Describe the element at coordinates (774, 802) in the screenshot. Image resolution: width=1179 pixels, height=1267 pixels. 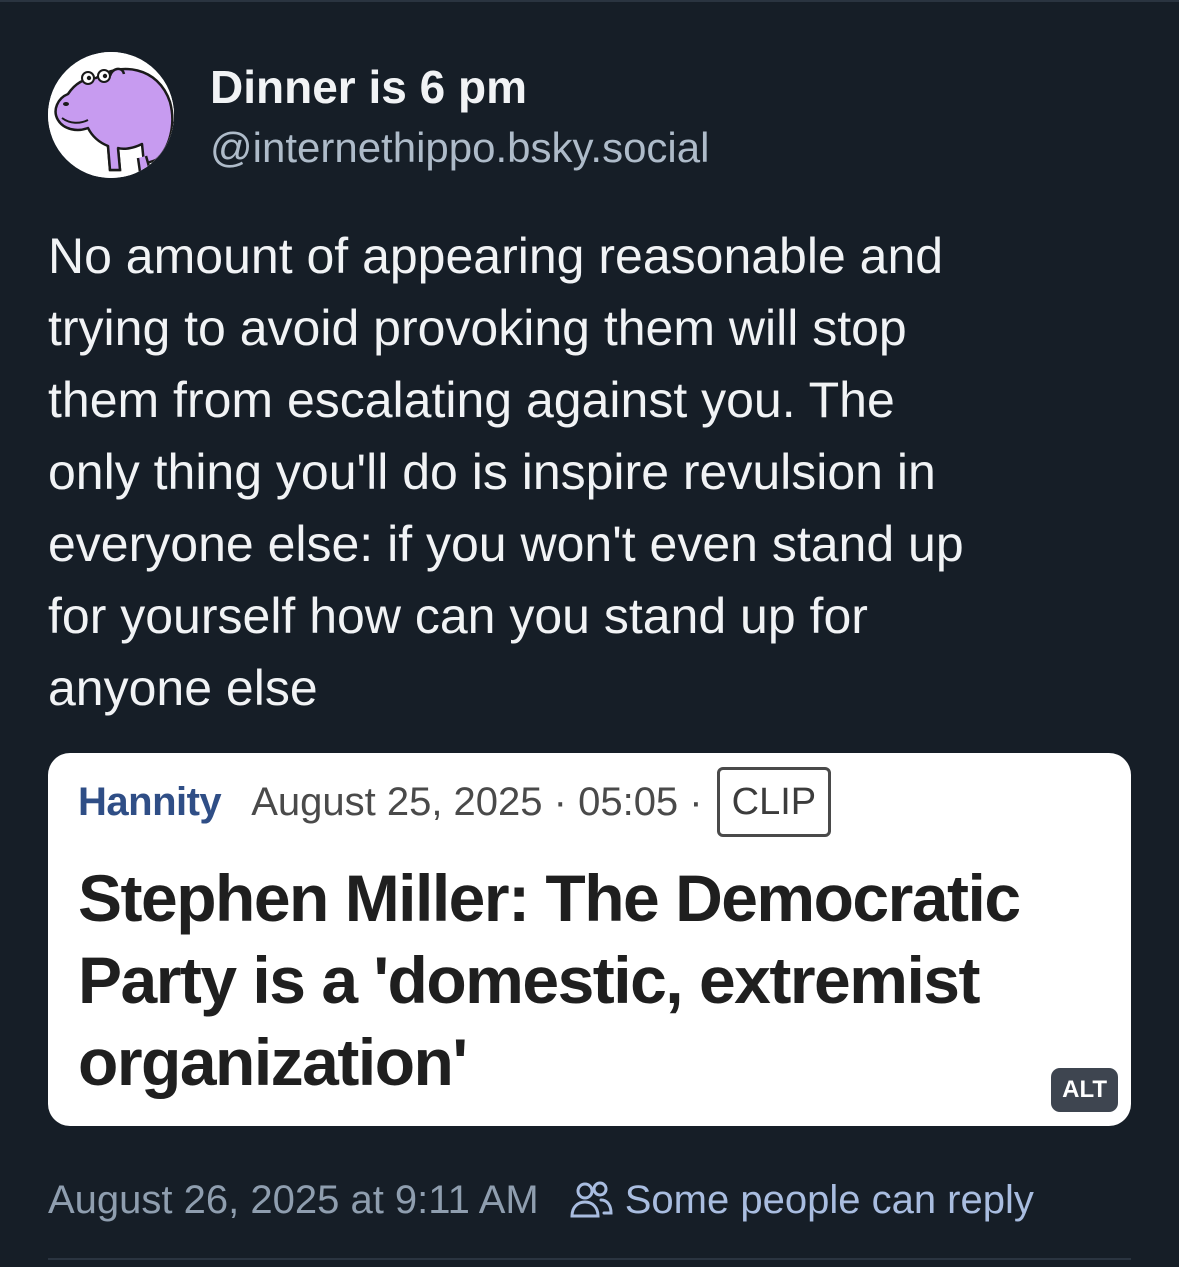
I see `embed-clip-badge: CLIP` at that location.